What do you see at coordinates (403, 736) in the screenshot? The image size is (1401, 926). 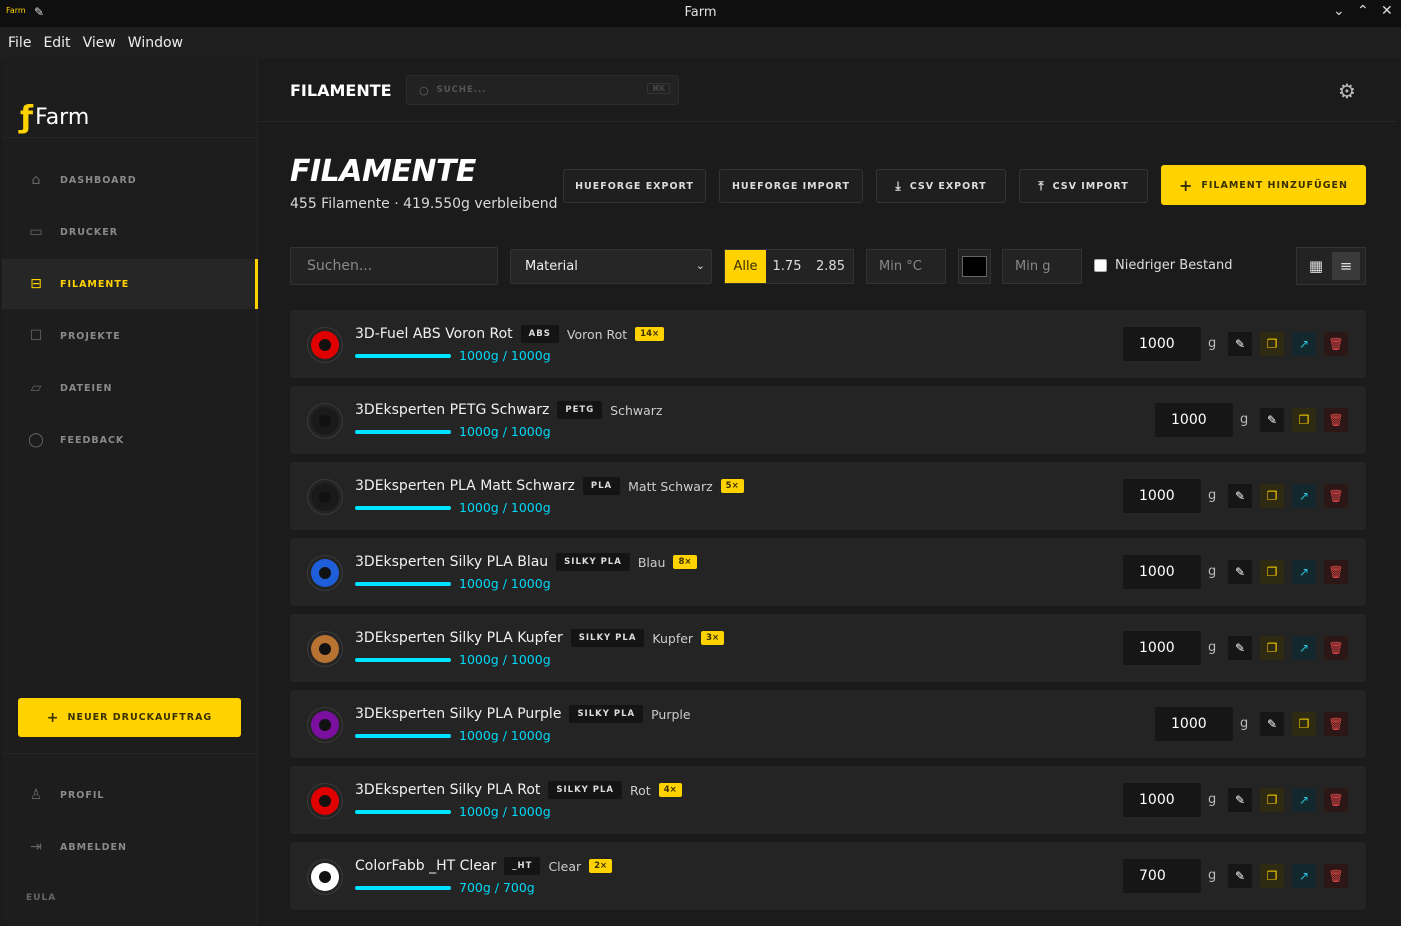 I see `stock-bar` at bounding box center [403, 736].